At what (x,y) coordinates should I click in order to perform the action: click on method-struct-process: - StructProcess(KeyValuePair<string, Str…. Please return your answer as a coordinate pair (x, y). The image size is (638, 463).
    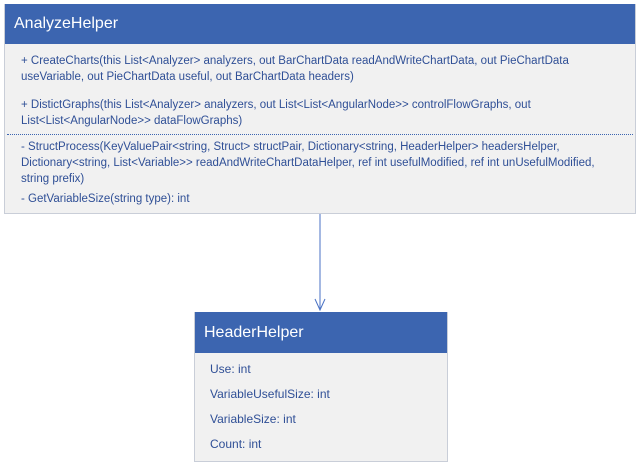
    Looking at the image, I should click on (308, 163).